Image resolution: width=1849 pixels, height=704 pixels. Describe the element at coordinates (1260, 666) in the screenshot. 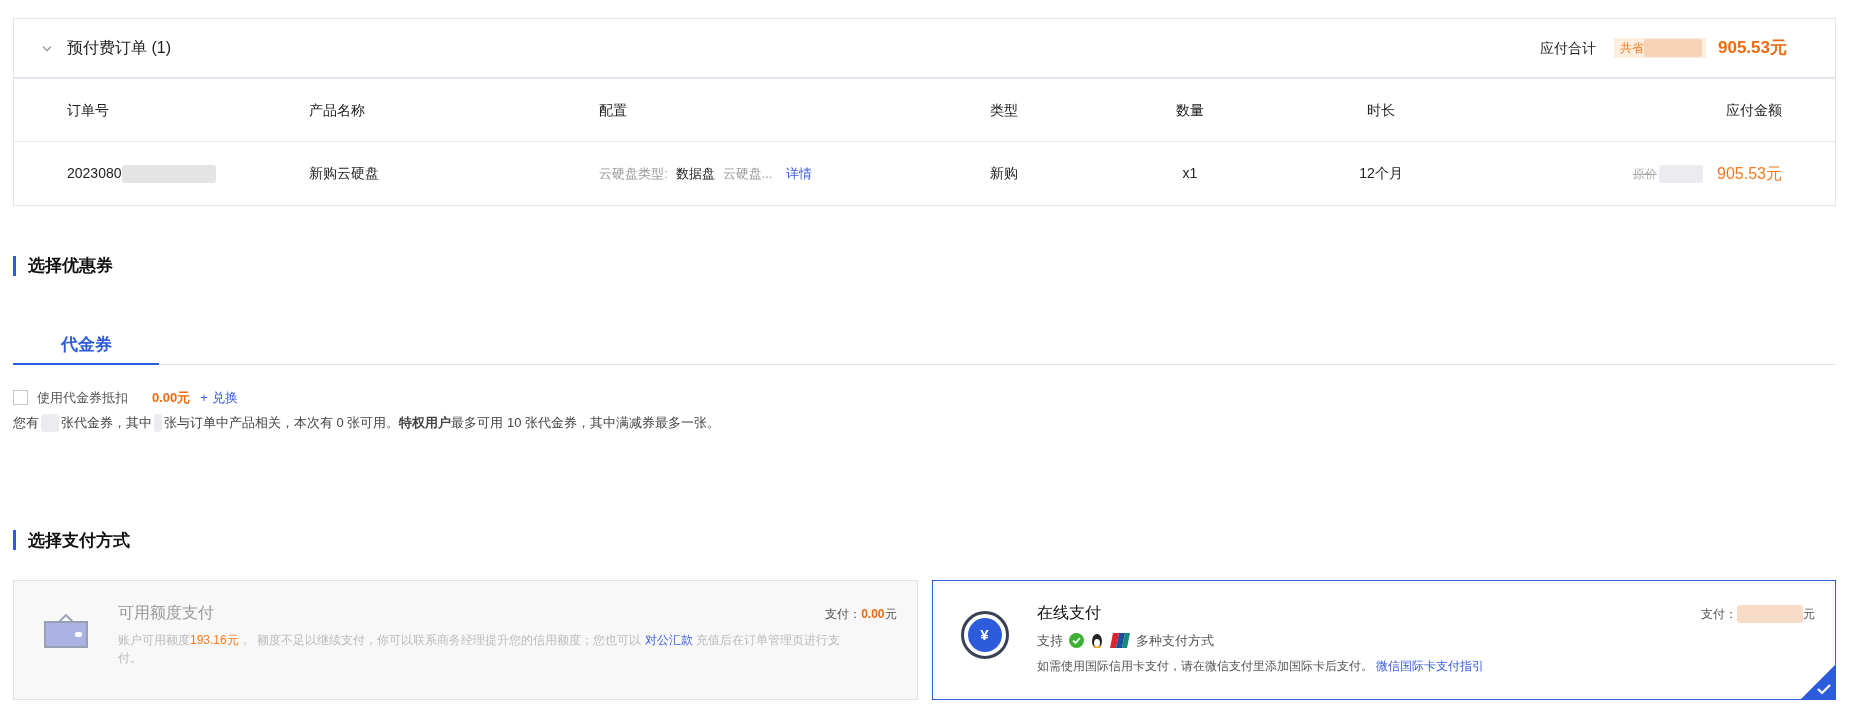

I see `payment-description: 如需使用国际信用卡支付，请在微信支付里添加国际卡后支付。 微信国际卡支付指引` at that location.